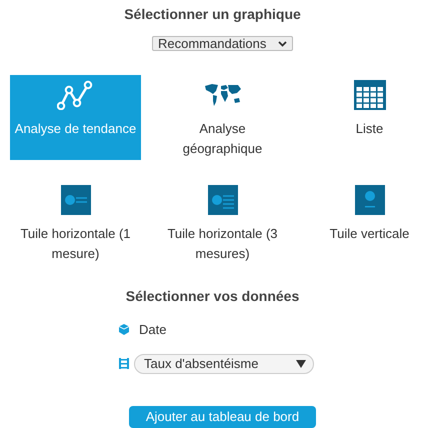 The image size is (425, 428). I want to click on ruler-icon, so click(124, 363).